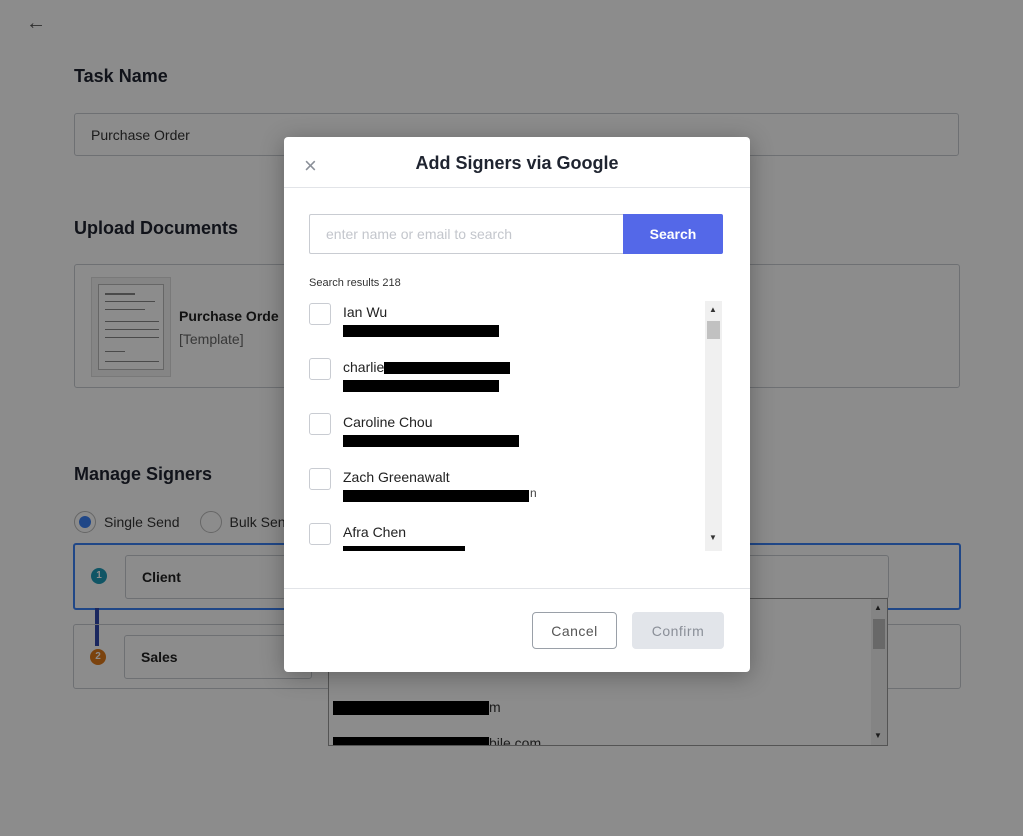 Image resolution: width=1023 pixels, height=836 pixels. Describe the element at coordinates (504, 381) in the screenshot. I see `result-item: charlie` at that location.